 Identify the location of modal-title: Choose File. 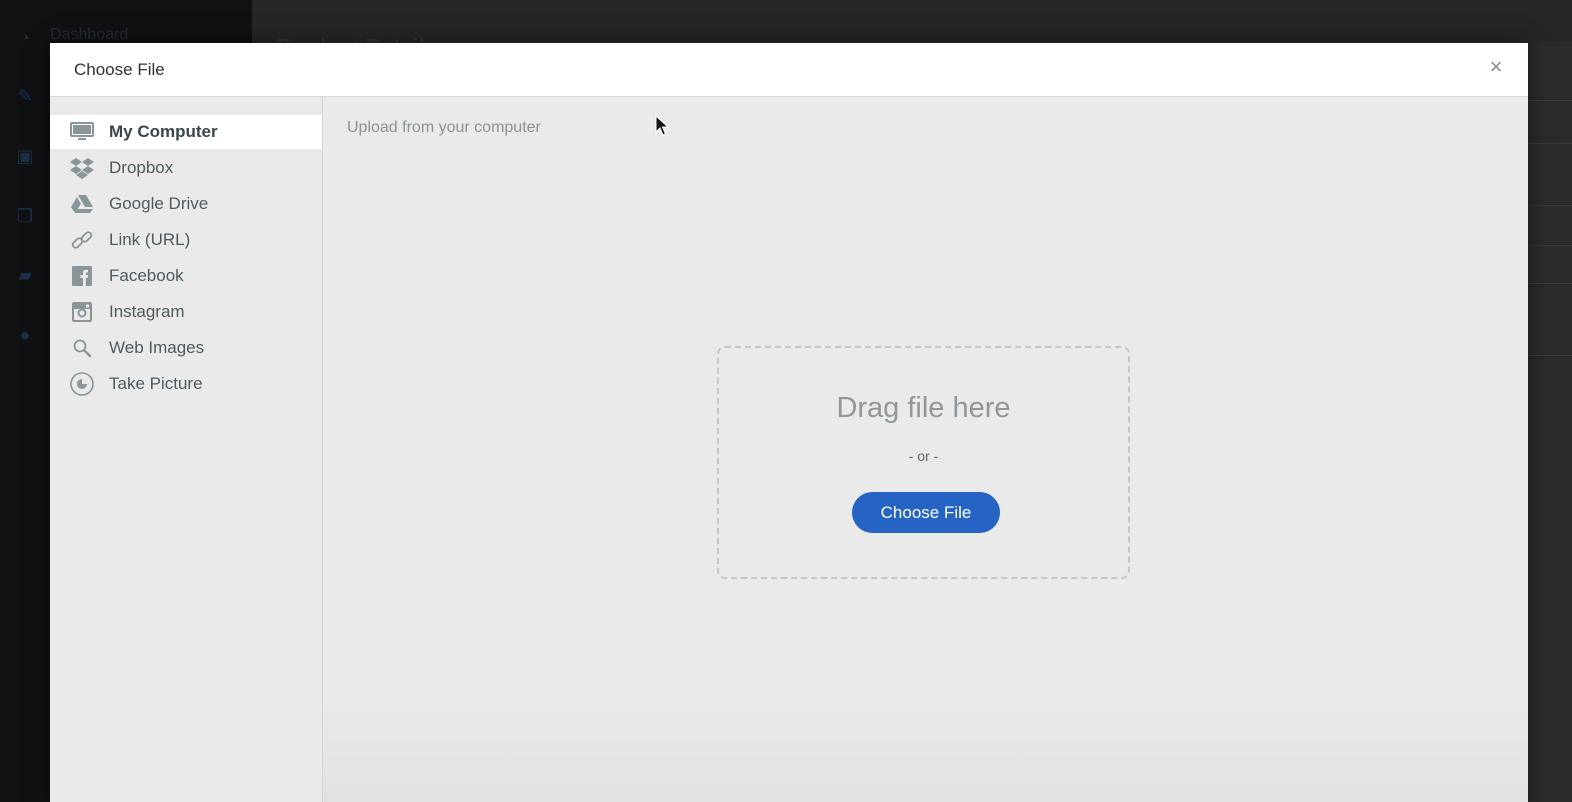
(119, 69).